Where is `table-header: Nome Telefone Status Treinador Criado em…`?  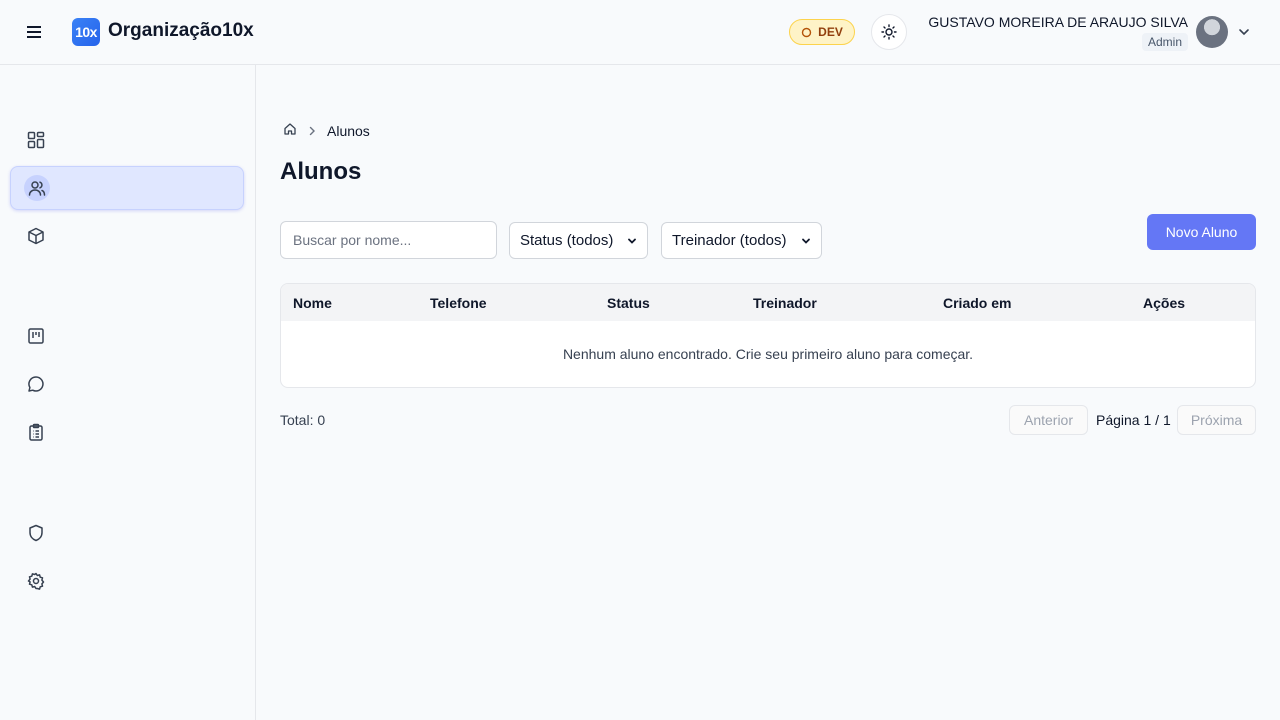
table-header: Nome Telefone Status Treinador Criado em… is located at coordinates (768, 302).